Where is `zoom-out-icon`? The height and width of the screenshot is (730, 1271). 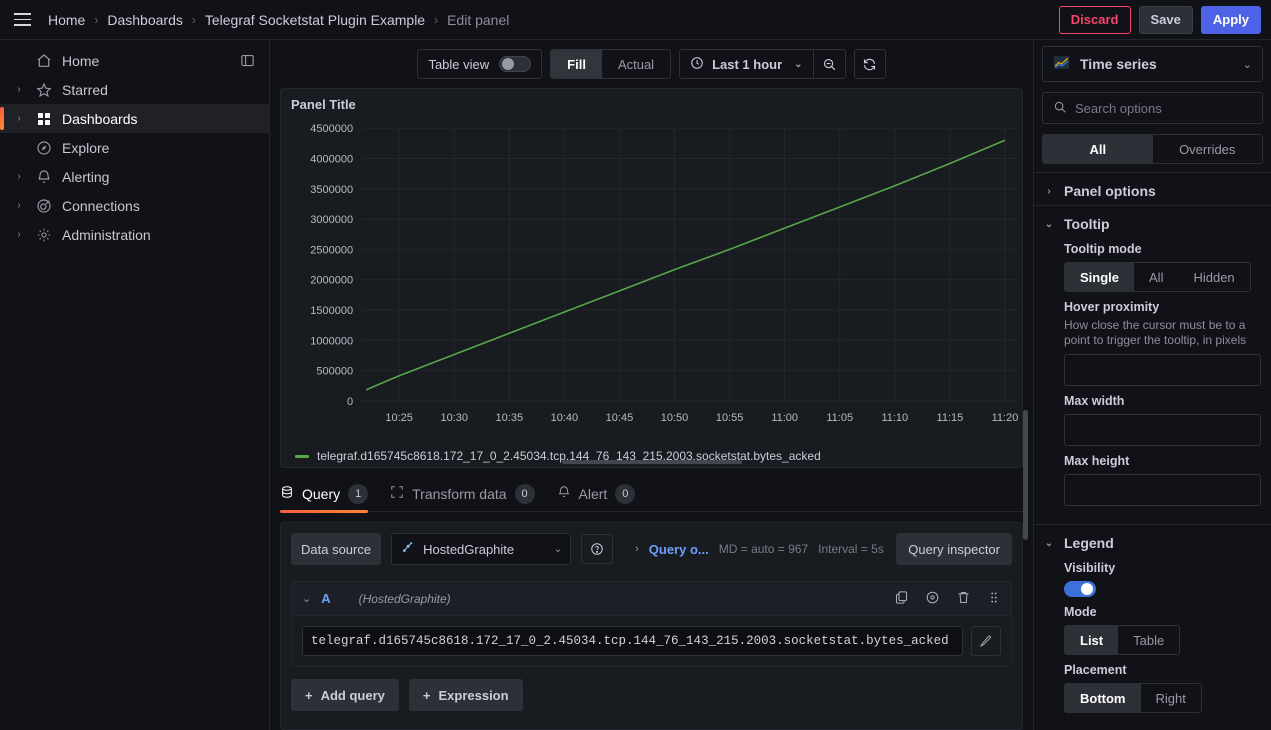 zoom-out-icon is located at coordinates (828, 64).